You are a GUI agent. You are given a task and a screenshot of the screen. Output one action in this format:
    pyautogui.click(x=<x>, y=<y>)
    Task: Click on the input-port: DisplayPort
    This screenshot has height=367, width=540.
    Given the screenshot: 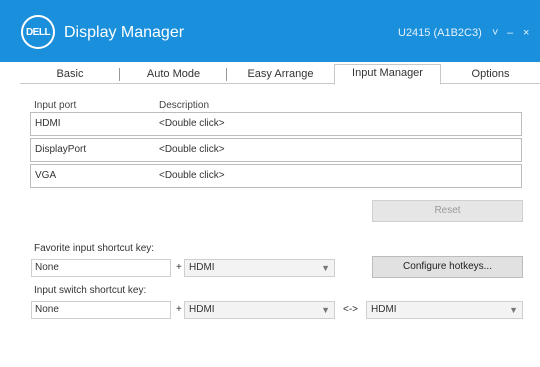 What is the action you would take?
    pyautogui.click(x=61, y=149)
    